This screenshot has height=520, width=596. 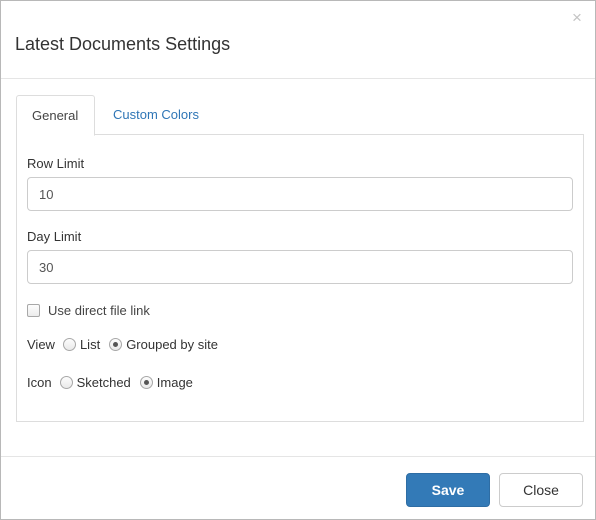 I want to click on save-button: Save, so click(x=448, y=490).